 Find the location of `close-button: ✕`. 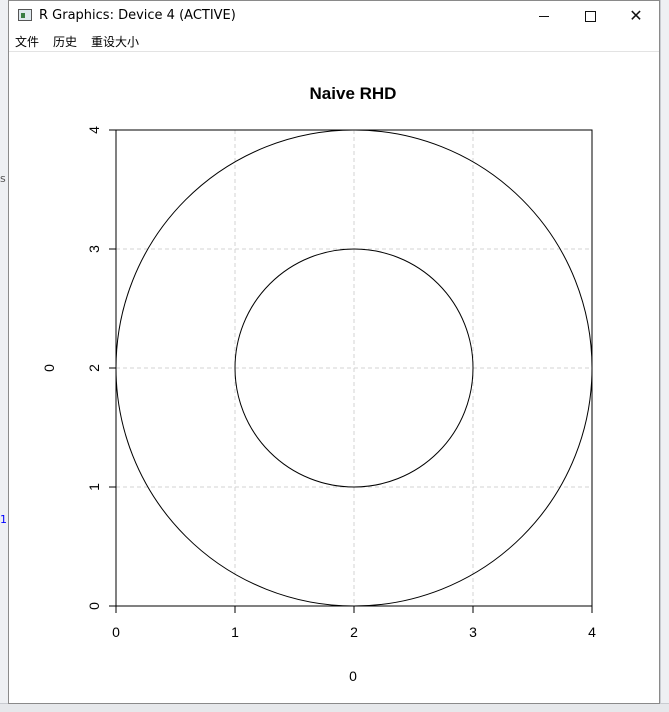

close-button: ✕ is located at coordinates (636, 16).